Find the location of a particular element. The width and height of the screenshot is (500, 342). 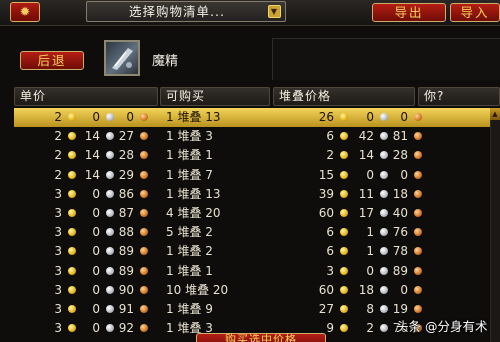

price-pc: 89 is located at coordinates (126, 251).